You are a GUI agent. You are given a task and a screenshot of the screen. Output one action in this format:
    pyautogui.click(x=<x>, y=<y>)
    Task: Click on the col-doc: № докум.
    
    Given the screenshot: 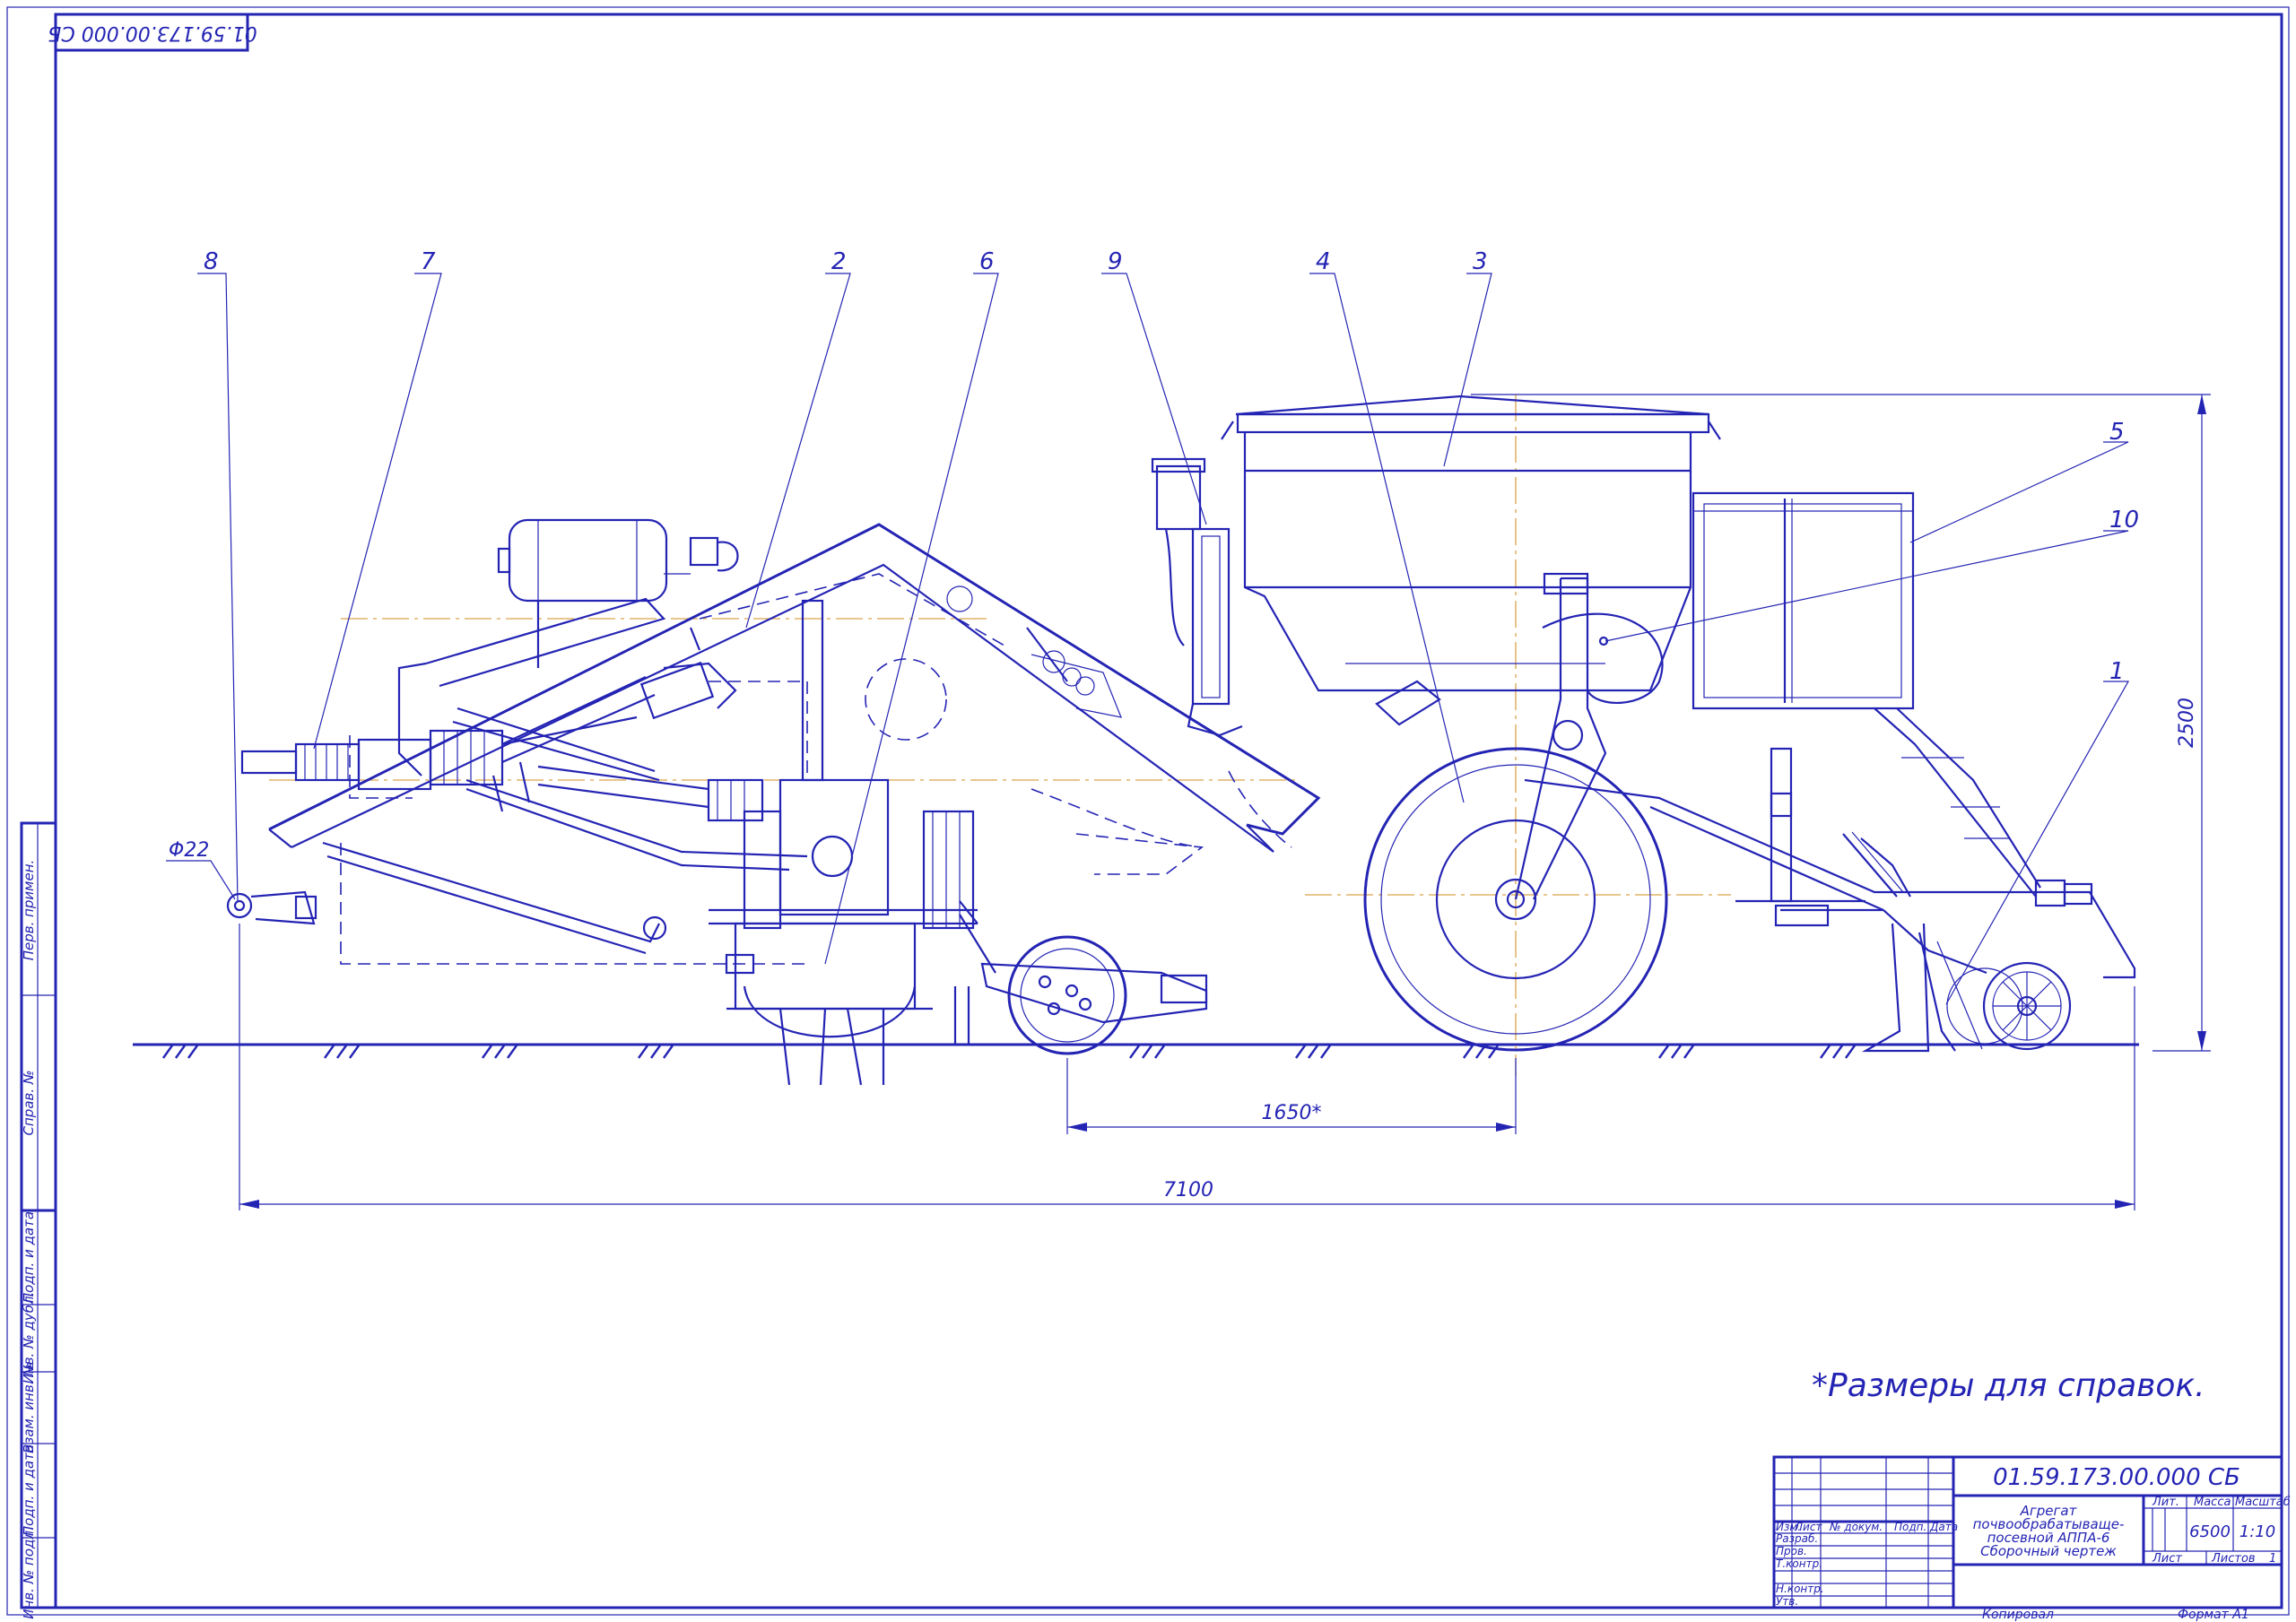 What is the action you would take?
    pyautogui.click(x=1856, y=1527)
    